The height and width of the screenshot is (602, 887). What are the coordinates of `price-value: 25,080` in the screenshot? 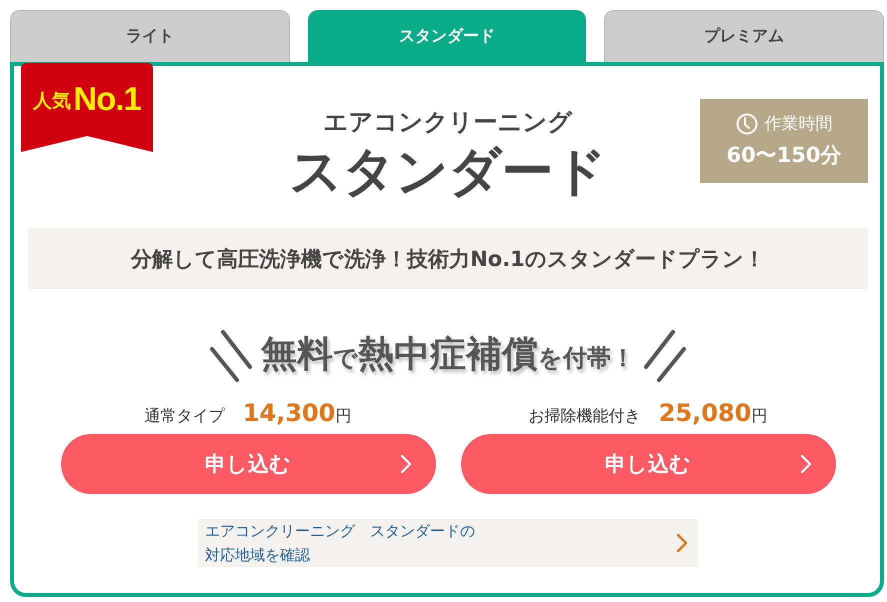 It's located at (705, 413).